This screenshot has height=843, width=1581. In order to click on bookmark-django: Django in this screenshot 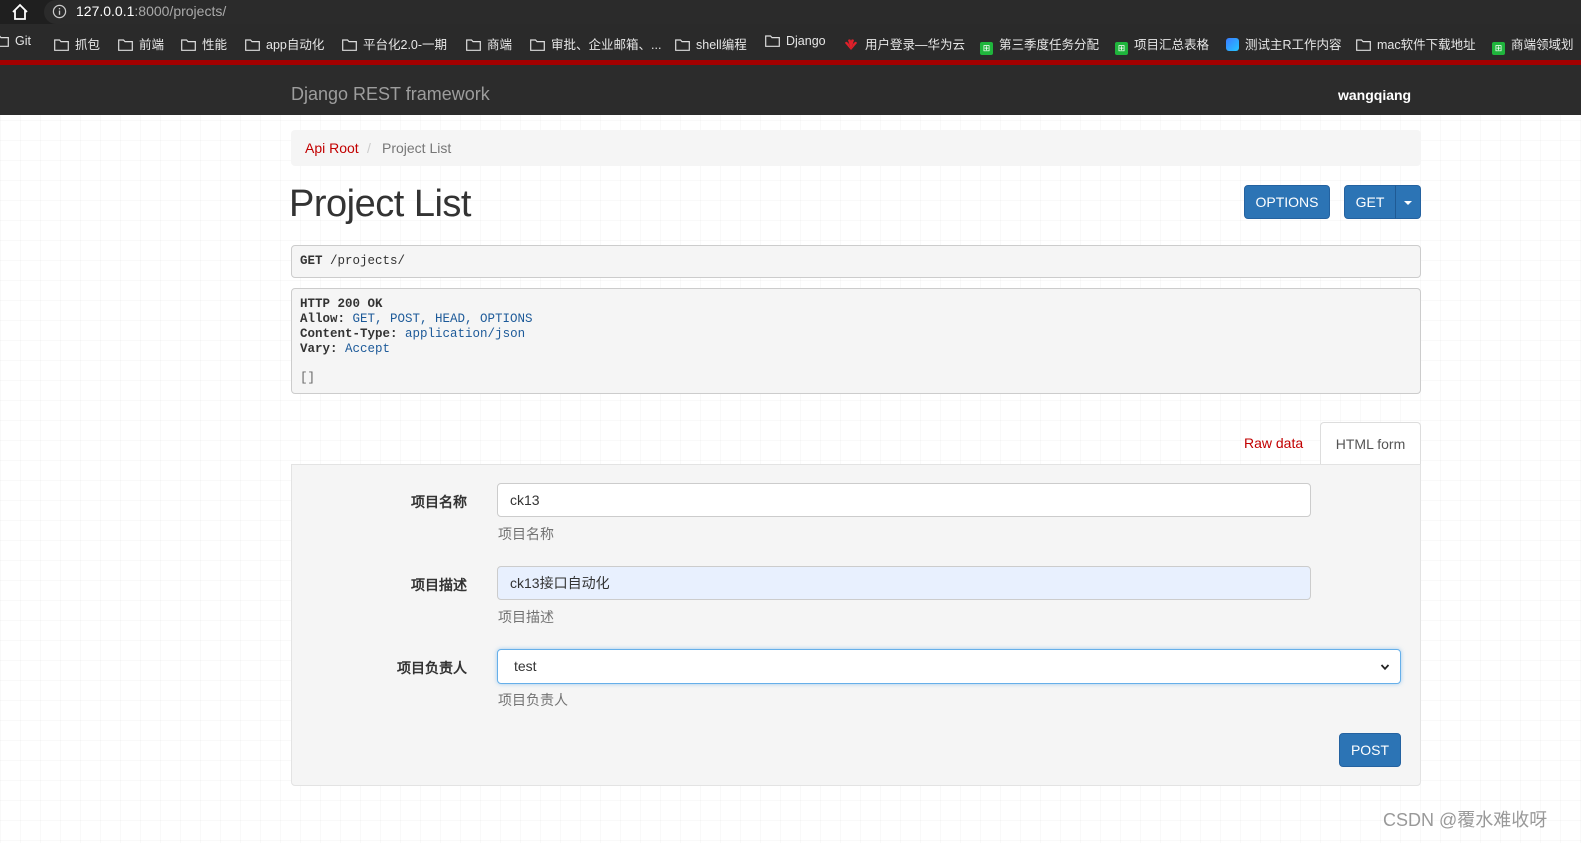, I will do `click(795, 41)`.